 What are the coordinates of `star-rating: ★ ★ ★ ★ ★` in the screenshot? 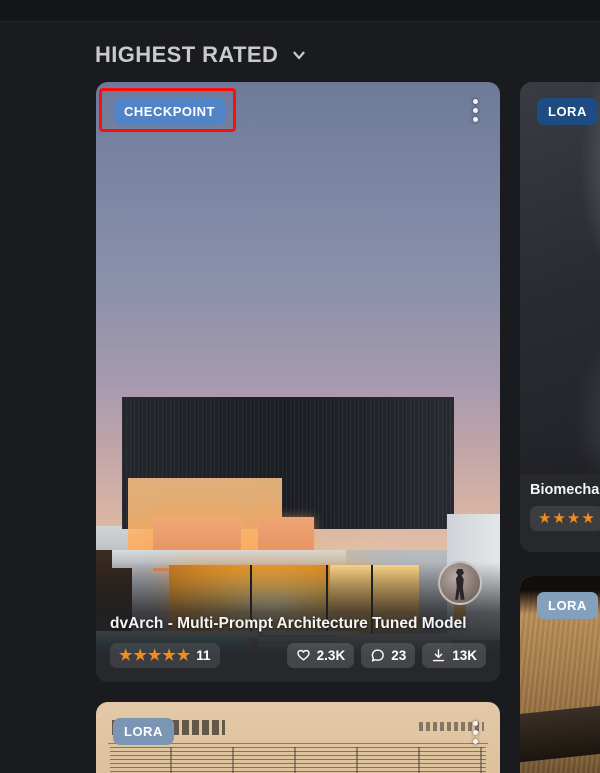 It's located at (154, 655).